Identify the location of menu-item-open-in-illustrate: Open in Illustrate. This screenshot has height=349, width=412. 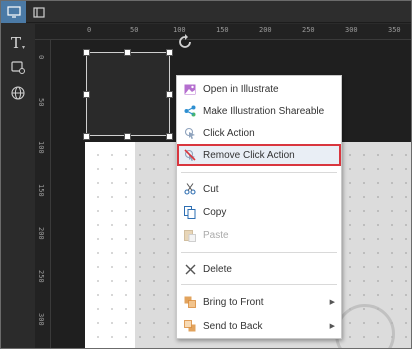
(259, 89).